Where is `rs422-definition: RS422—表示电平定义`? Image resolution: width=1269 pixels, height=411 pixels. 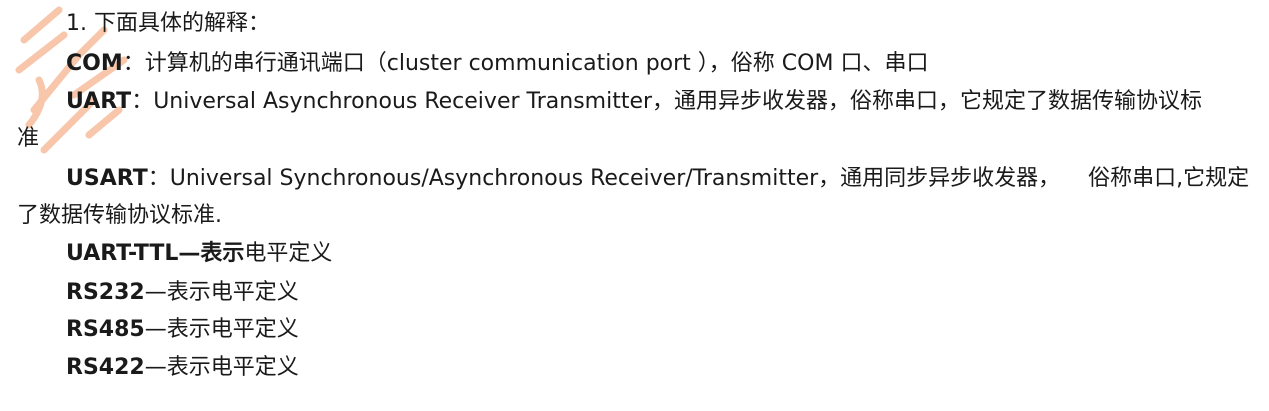
rs422-definition: RS422—表示电平定义 is located at coordinates (182, 368).